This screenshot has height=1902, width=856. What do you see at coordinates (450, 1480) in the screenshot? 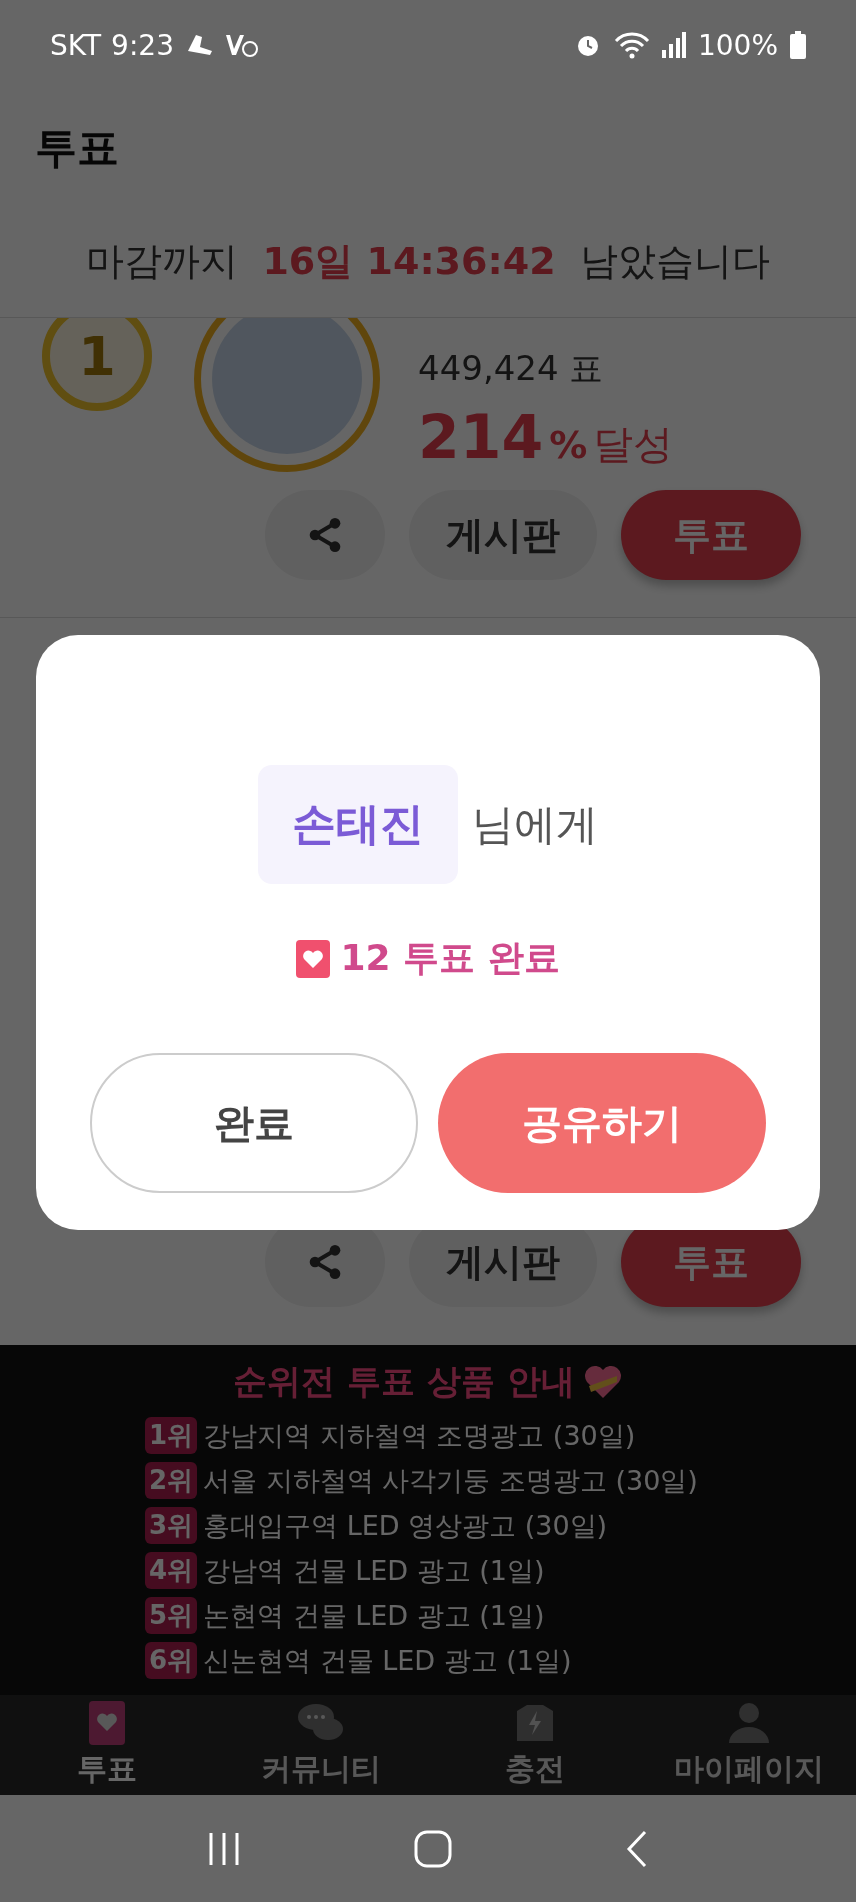
I see `prize-text: 서울 지하철역 사각기둥 조명광고 (30일)` at bounding box center [450, 1480].